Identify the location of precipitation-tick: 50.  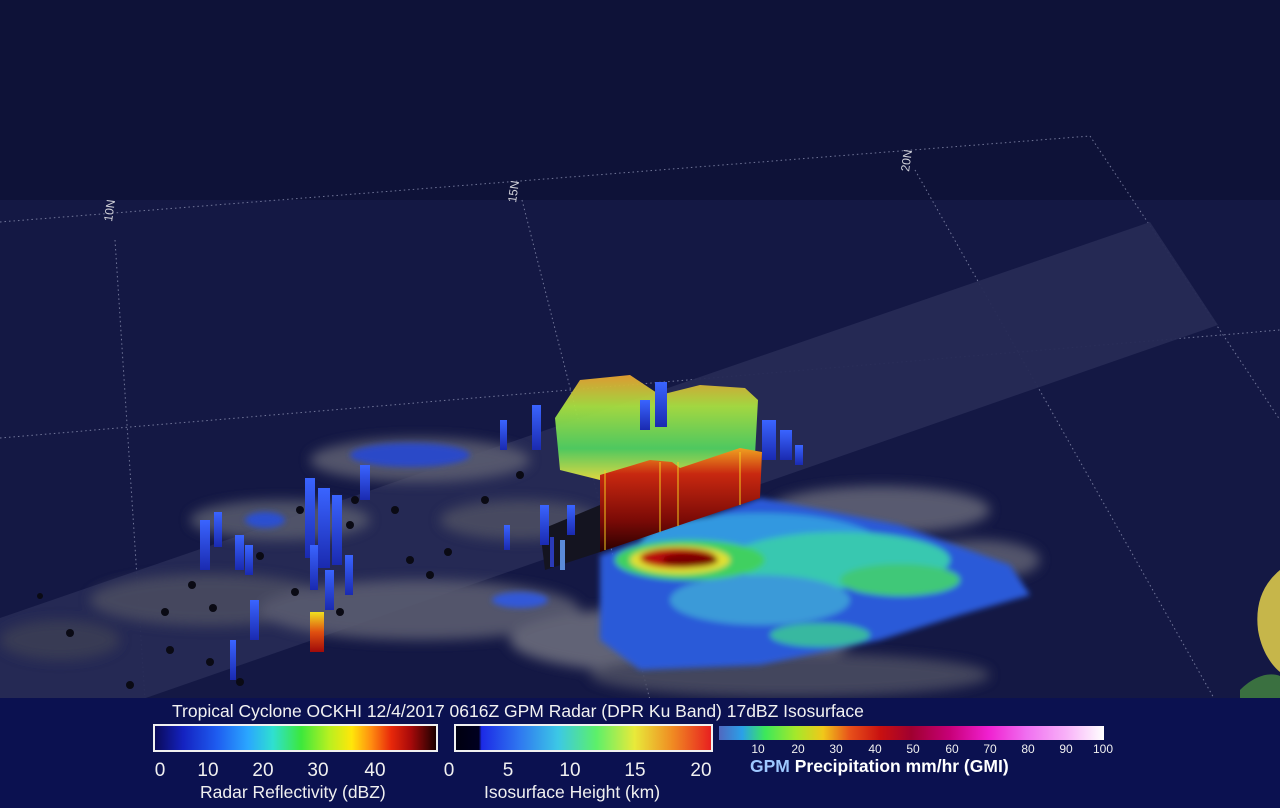
(913, 749).